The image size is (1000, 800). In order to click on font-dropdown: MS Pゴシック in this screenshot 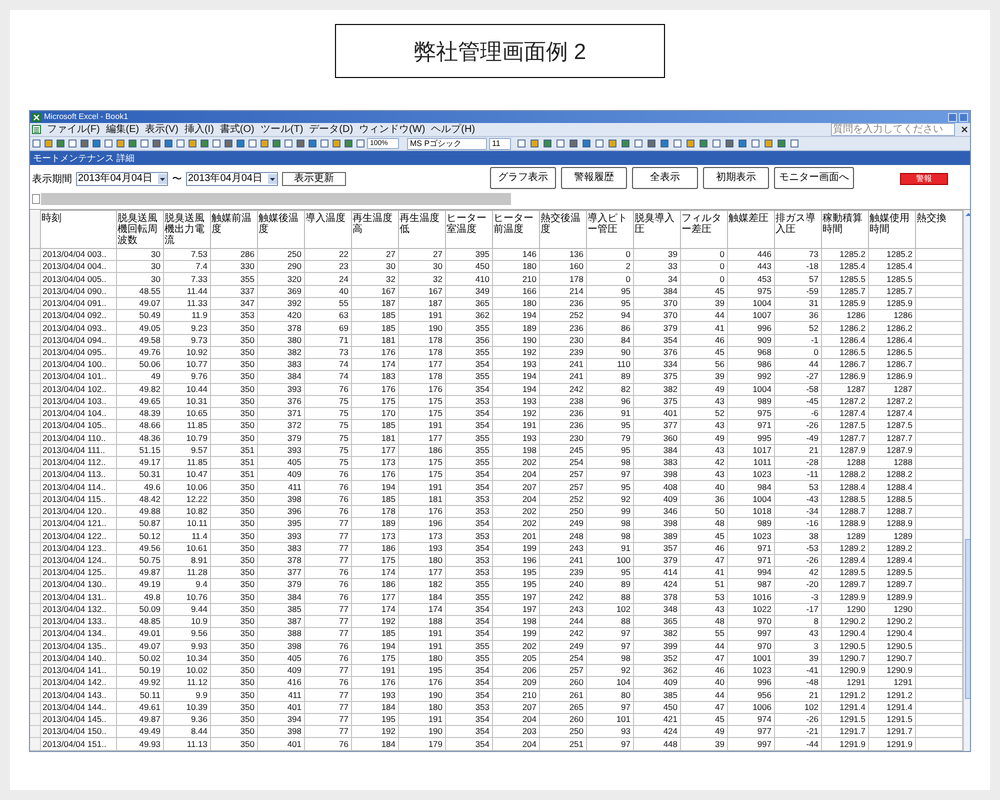, I will do `click(447, 144)`.